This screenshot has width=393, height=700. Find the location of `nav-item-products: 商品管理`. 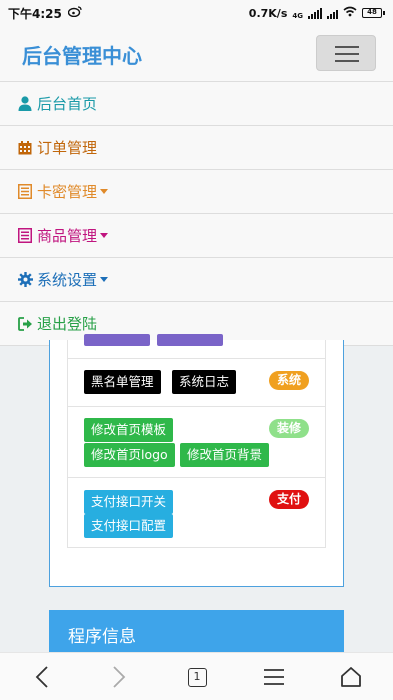

nav-item-products: 商品管理 is located at coordinates (196, 236).